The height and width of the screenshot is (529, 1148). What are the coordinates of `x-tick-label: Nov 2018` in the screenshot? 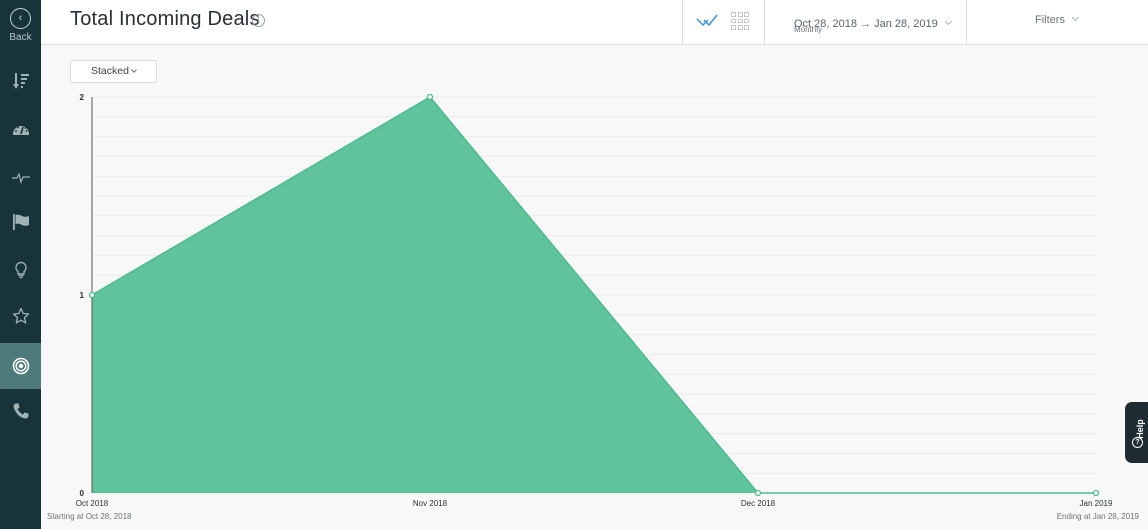 It's located at (430, 503).